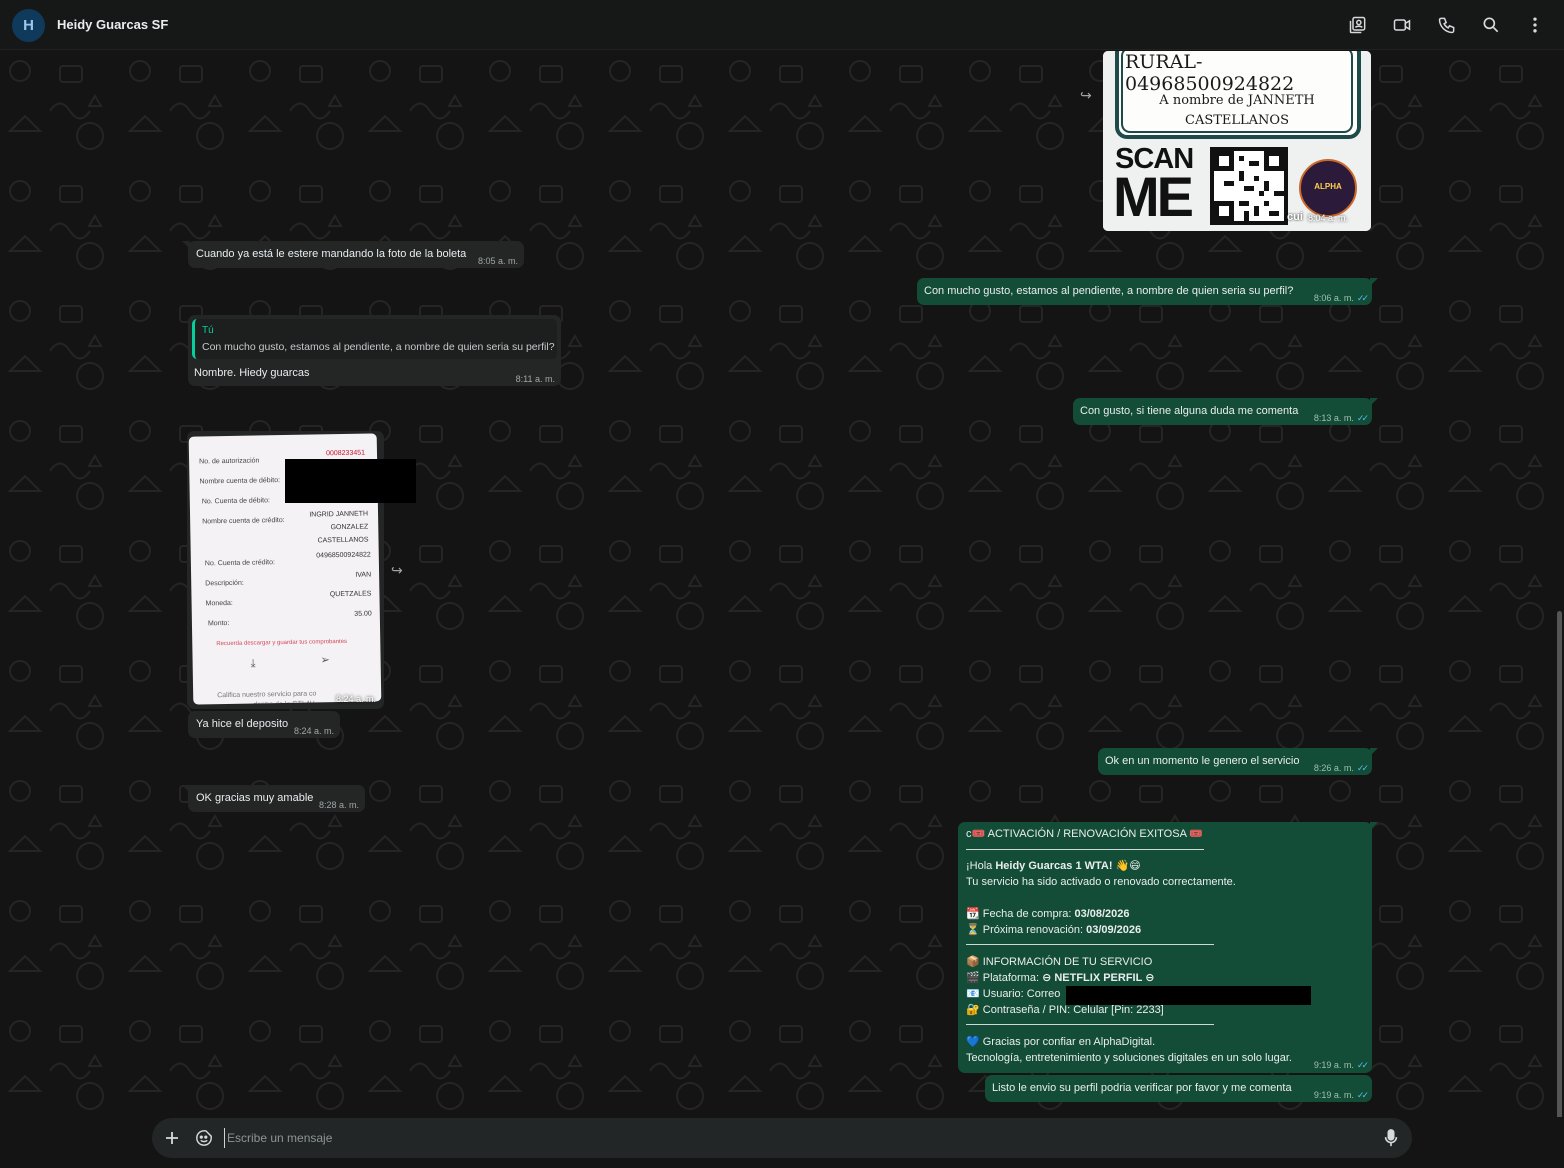 This screenshot has width=1564, height=1168. What do you see at coordinates (1153, 196) in the screenshot?
I see `qr-me-label: ME` at bounding box center [1153, 196].